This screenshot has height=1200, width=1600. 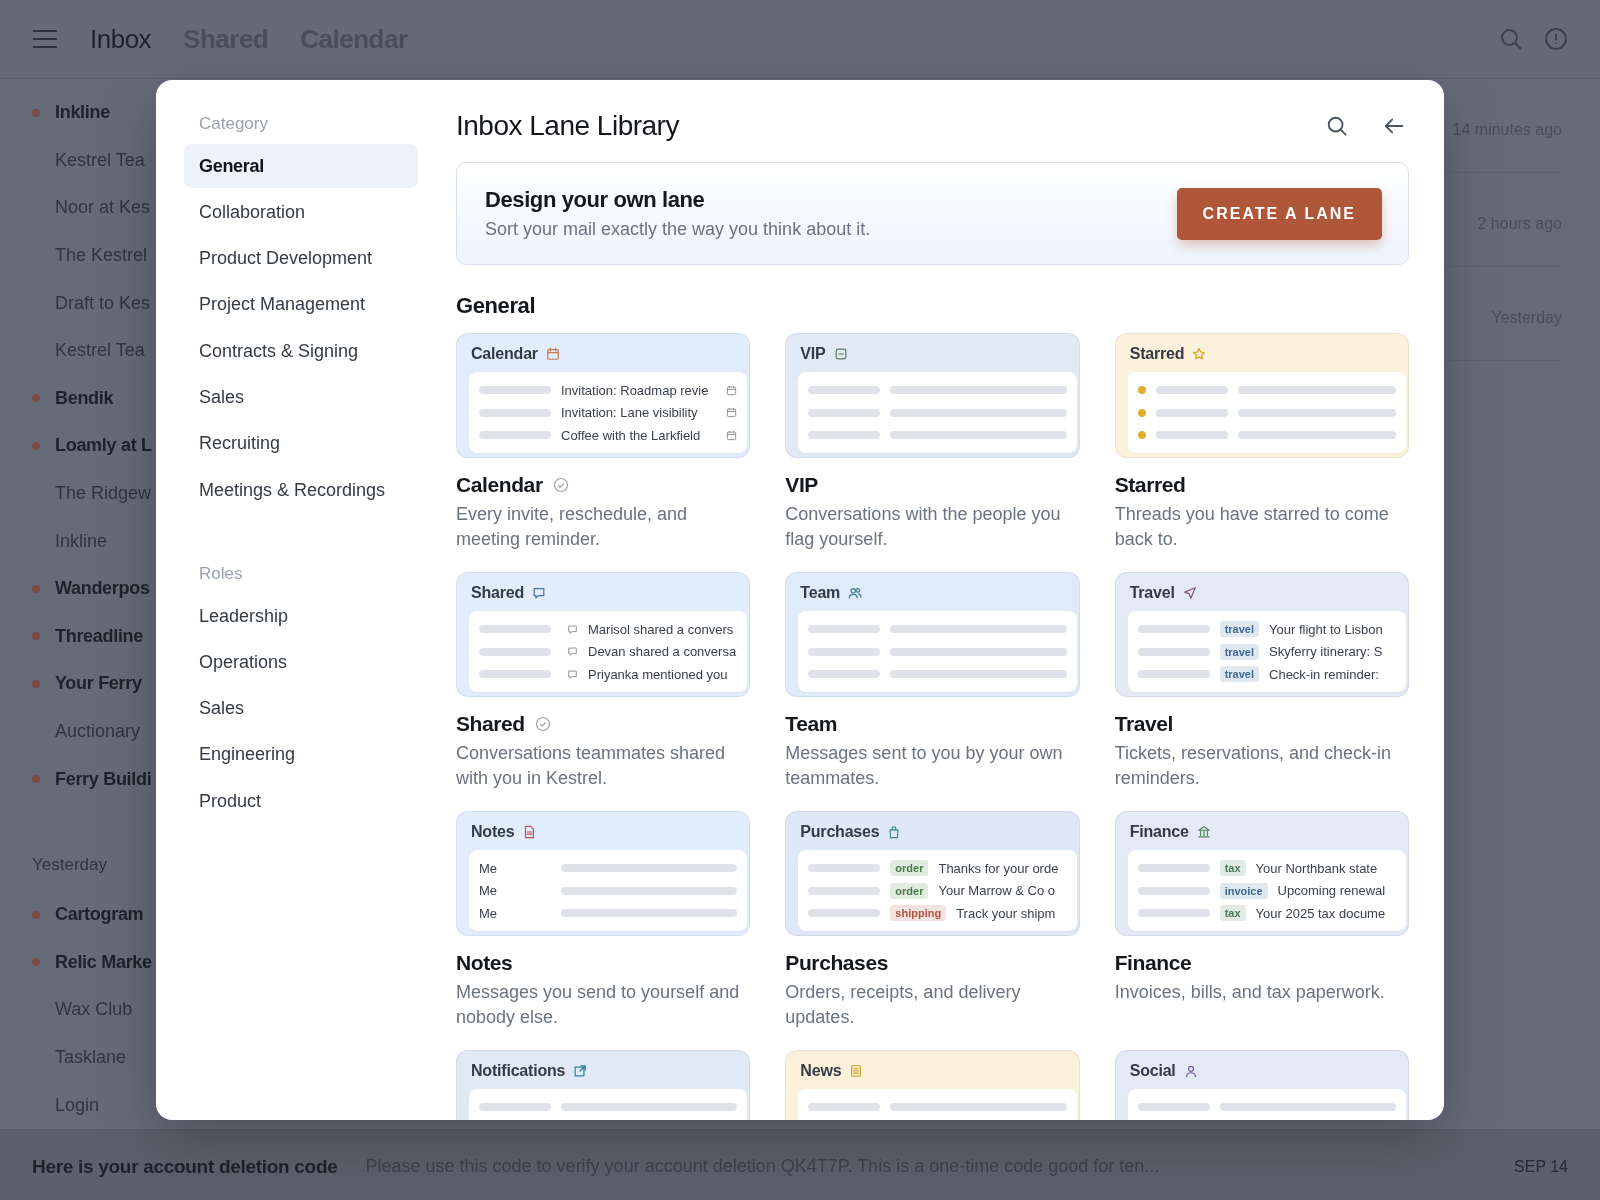 What do you see at coordinates (932, 873) in the screenshot?
I see `lane-preview: Purchases order Thanks for your orde order Your Marrow & Co o shipping Track your shipm` at bounding box center [932, 873].